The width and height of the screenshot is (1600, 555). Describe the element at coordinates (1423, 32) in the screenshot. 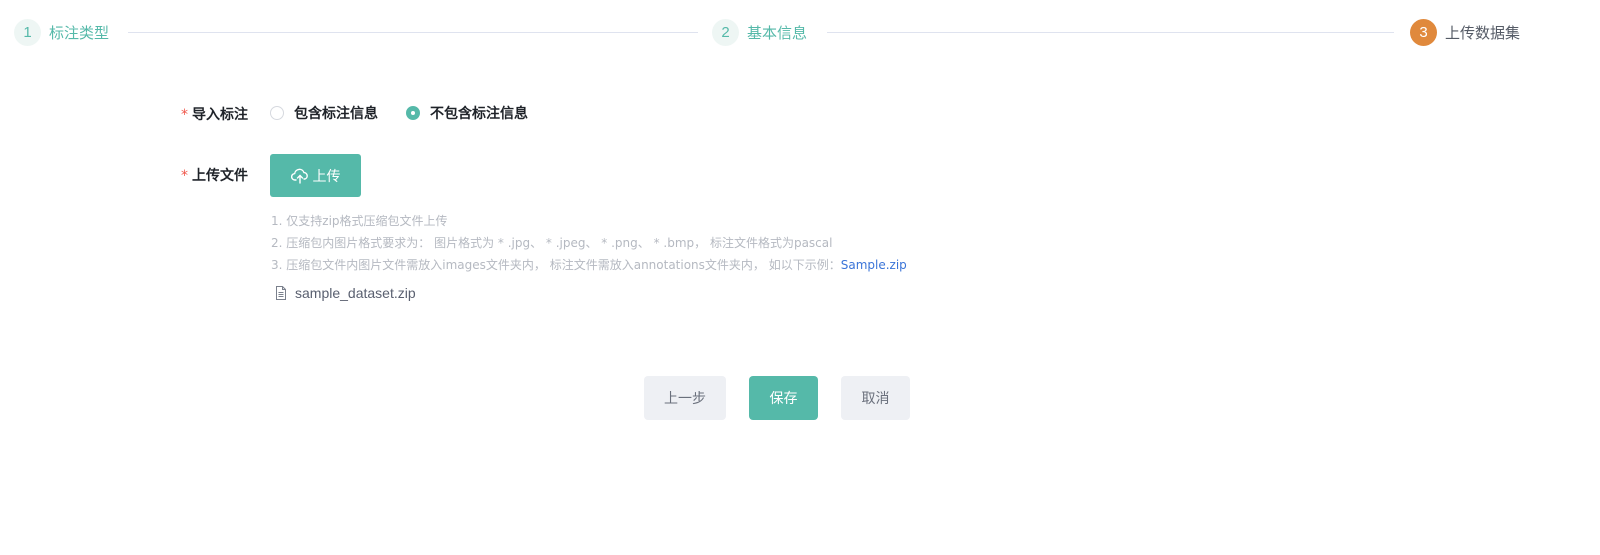

I see `step-number: 3` at that location.